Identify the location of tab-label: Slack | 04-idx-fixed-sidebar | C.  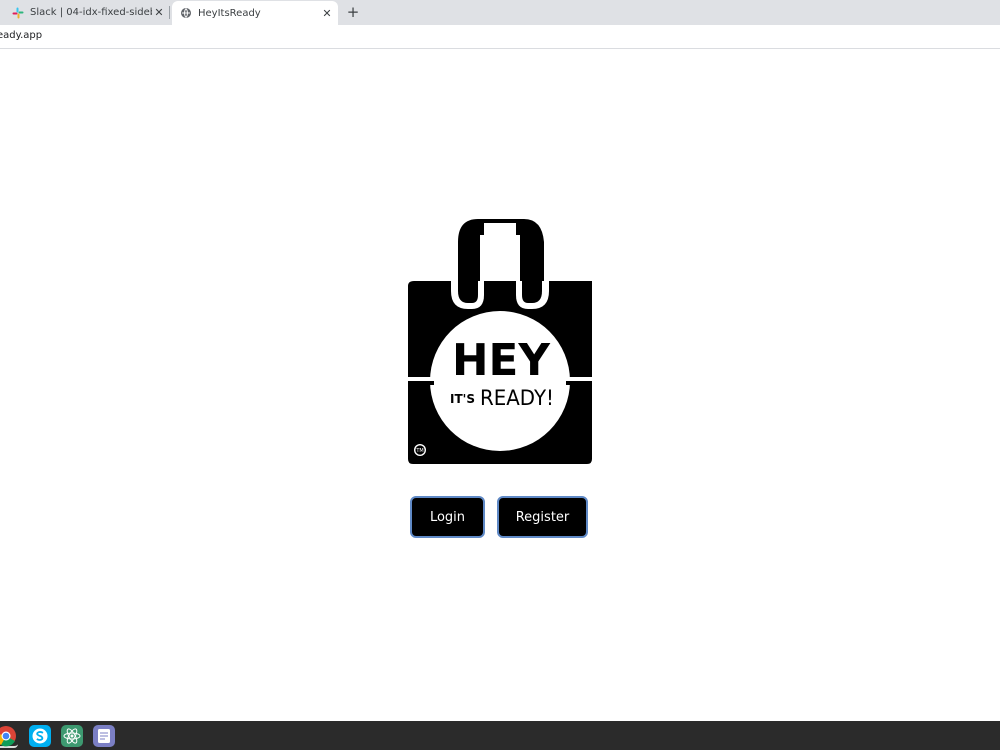
(91, 12).